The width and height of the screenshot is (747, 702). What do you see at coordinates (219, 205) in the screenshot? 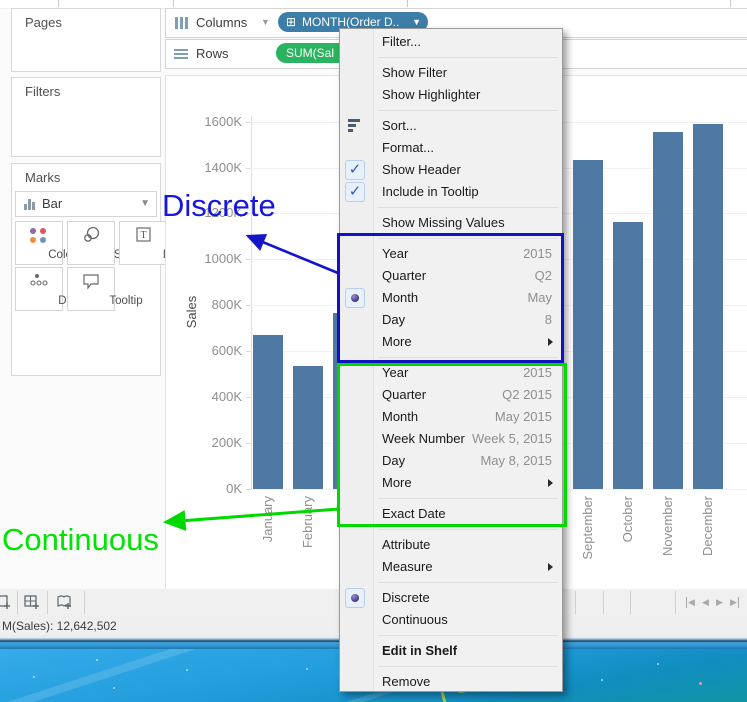
I see `discrete-annotation-text: Discrete` at bounding box center [219, 205].